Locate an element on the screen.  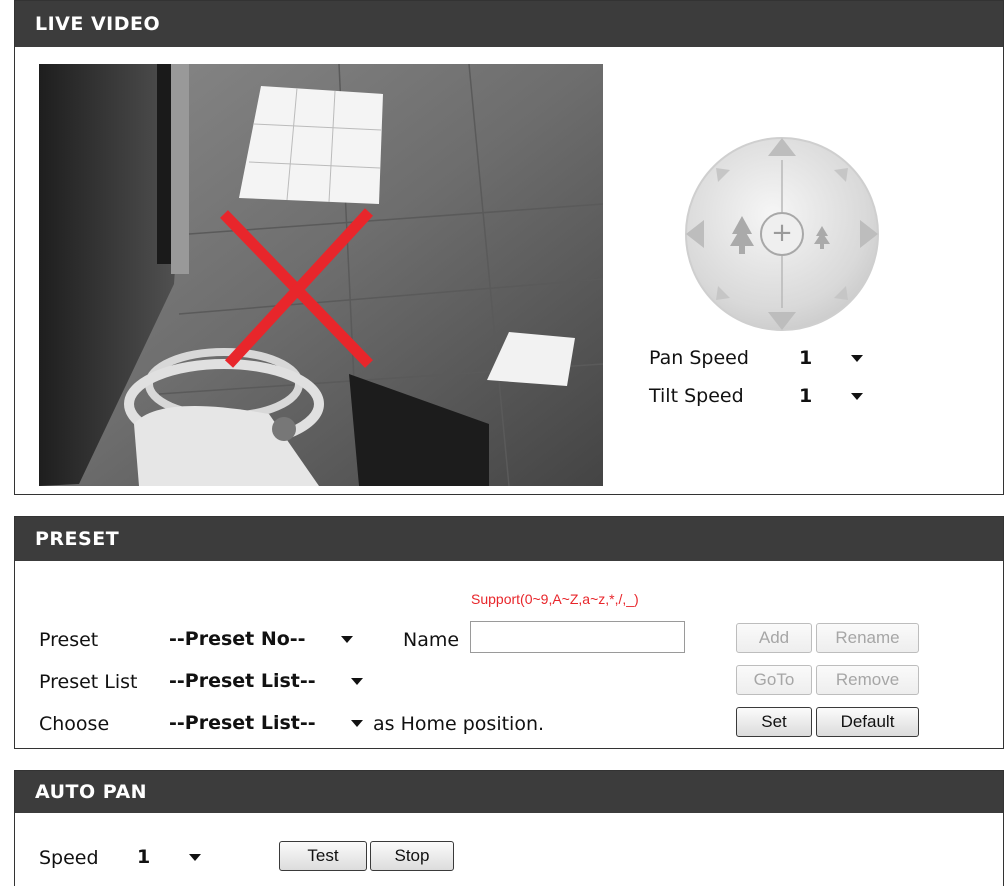
tilt-speed-select: 1 is located at coordinates (831, 396).